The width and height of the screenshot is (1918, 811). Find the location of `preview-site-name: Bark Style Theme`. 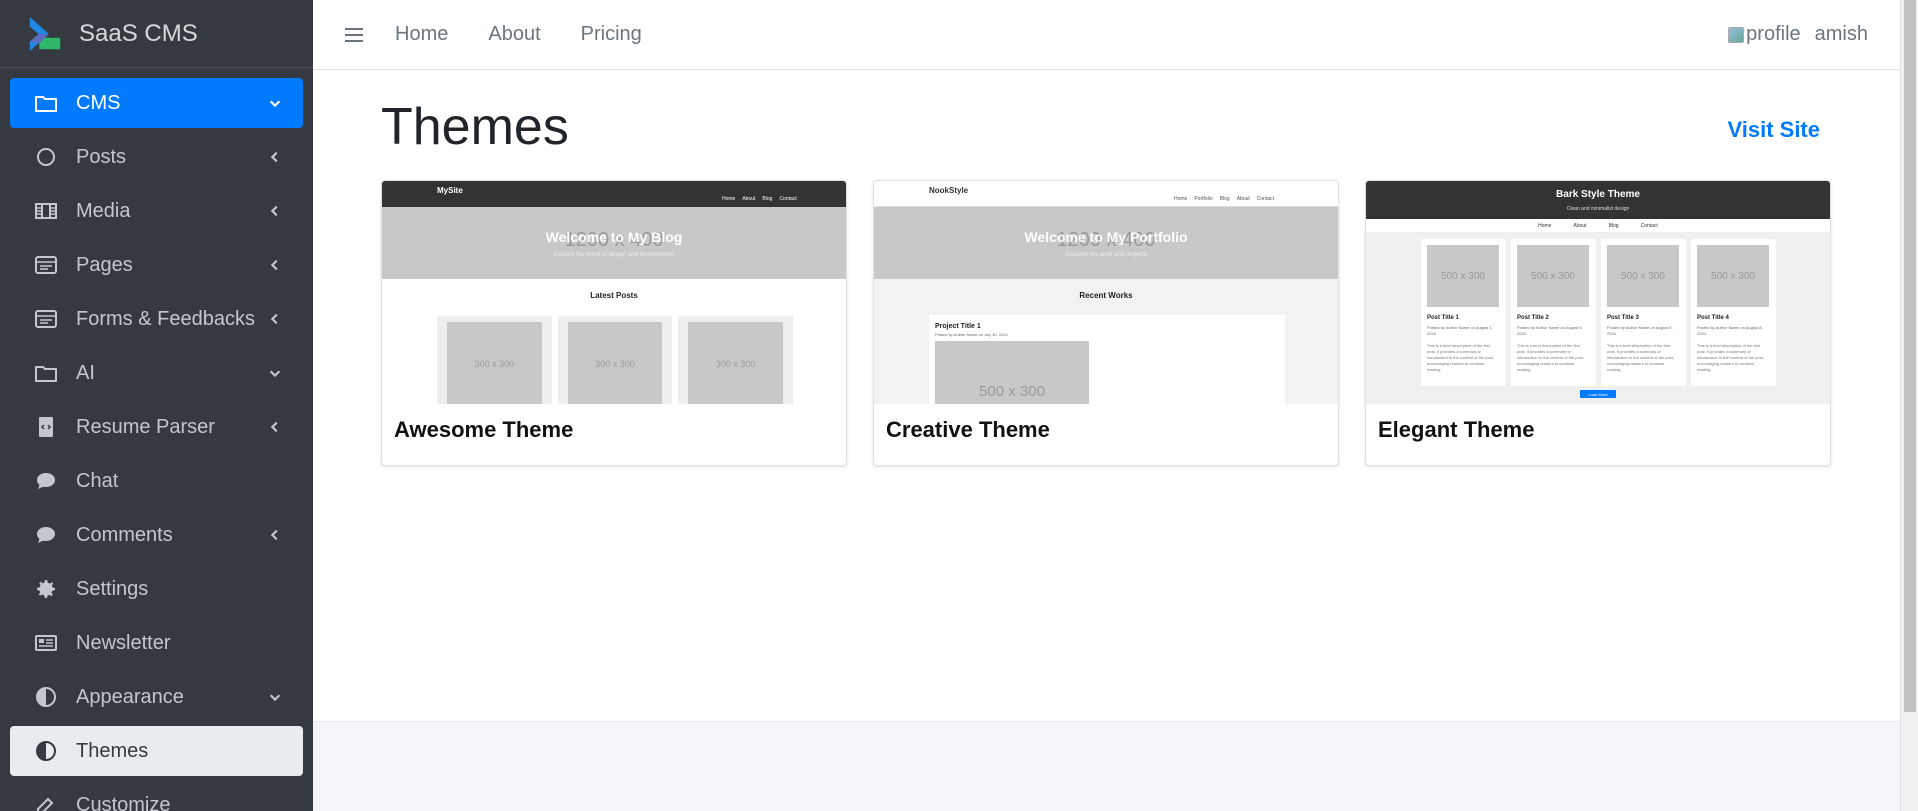

preview-site-name: Bark Style Theme is located at coordinates (1598, 194).